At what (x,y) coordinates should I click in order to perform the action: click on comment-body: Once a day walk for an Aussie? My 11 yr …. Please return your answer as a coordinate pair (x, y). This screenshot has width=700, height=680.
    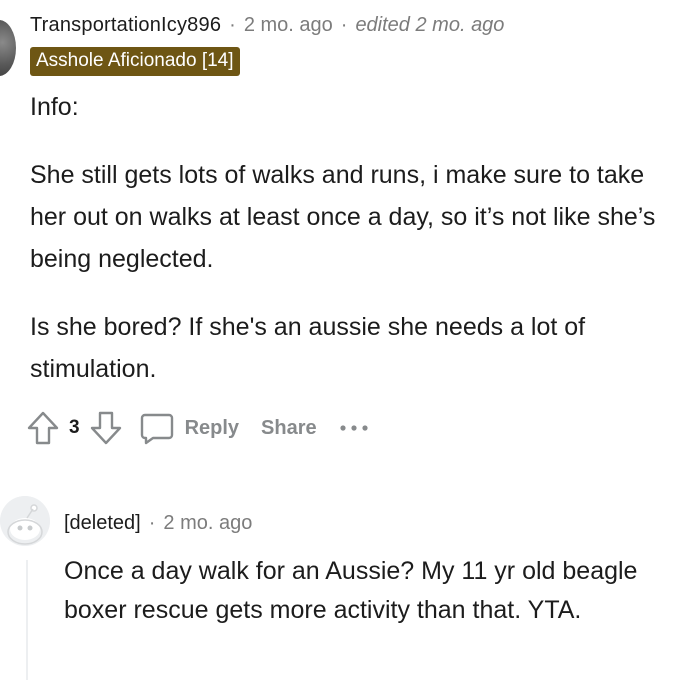
    Looking at the image, I should click on (351, 590).